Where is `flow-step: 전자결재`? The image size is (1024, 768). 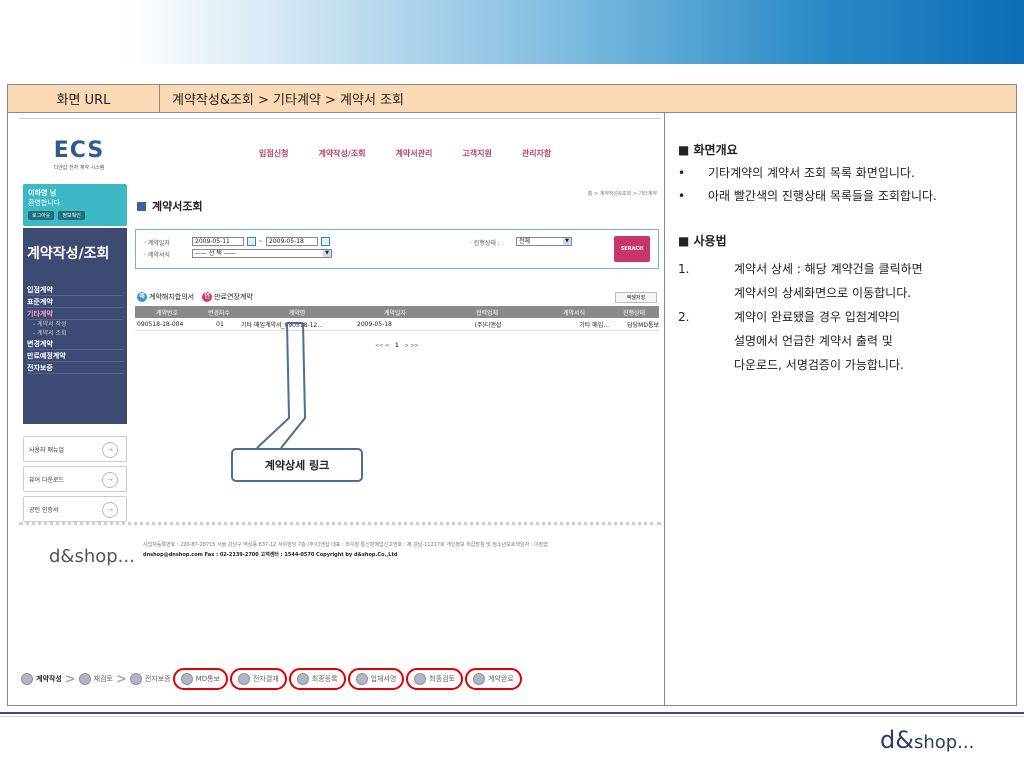
flow-step: 전자결재 is located at coordinates (258, 679).